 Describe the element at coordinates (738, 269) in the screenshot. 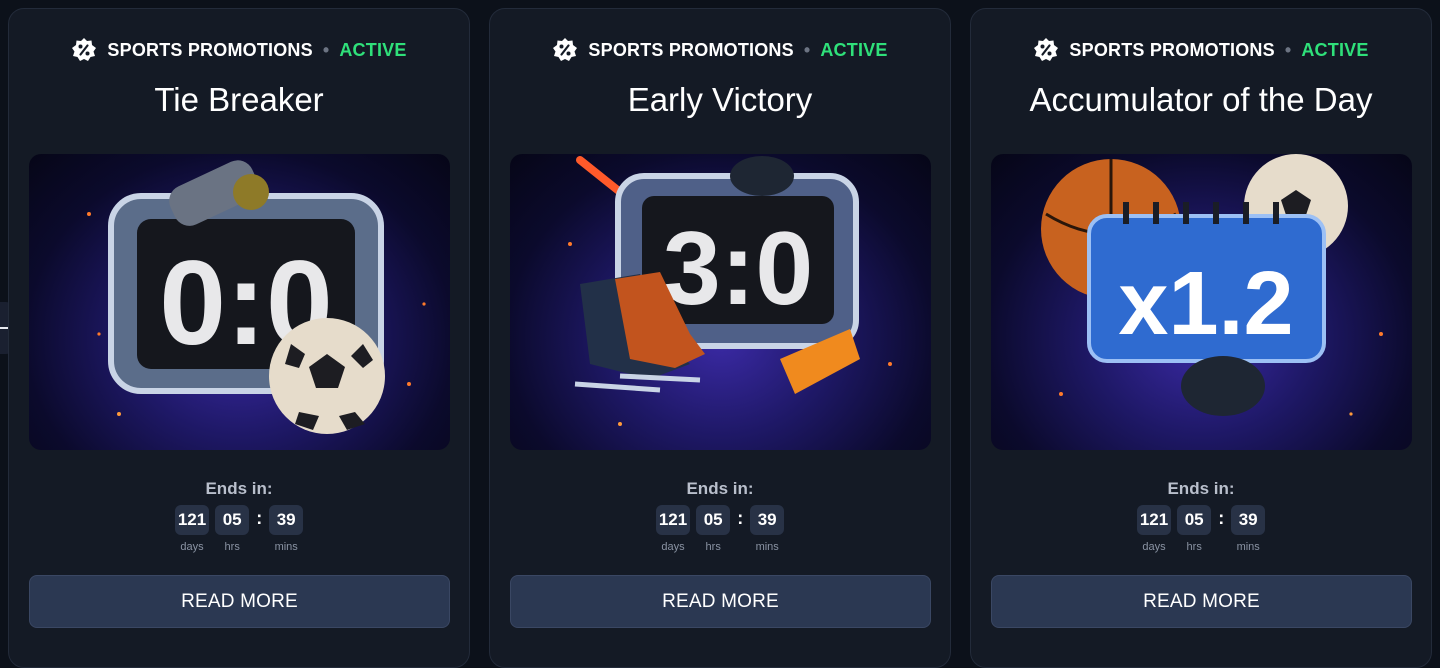

I see `score-text: 3:0` at that location.